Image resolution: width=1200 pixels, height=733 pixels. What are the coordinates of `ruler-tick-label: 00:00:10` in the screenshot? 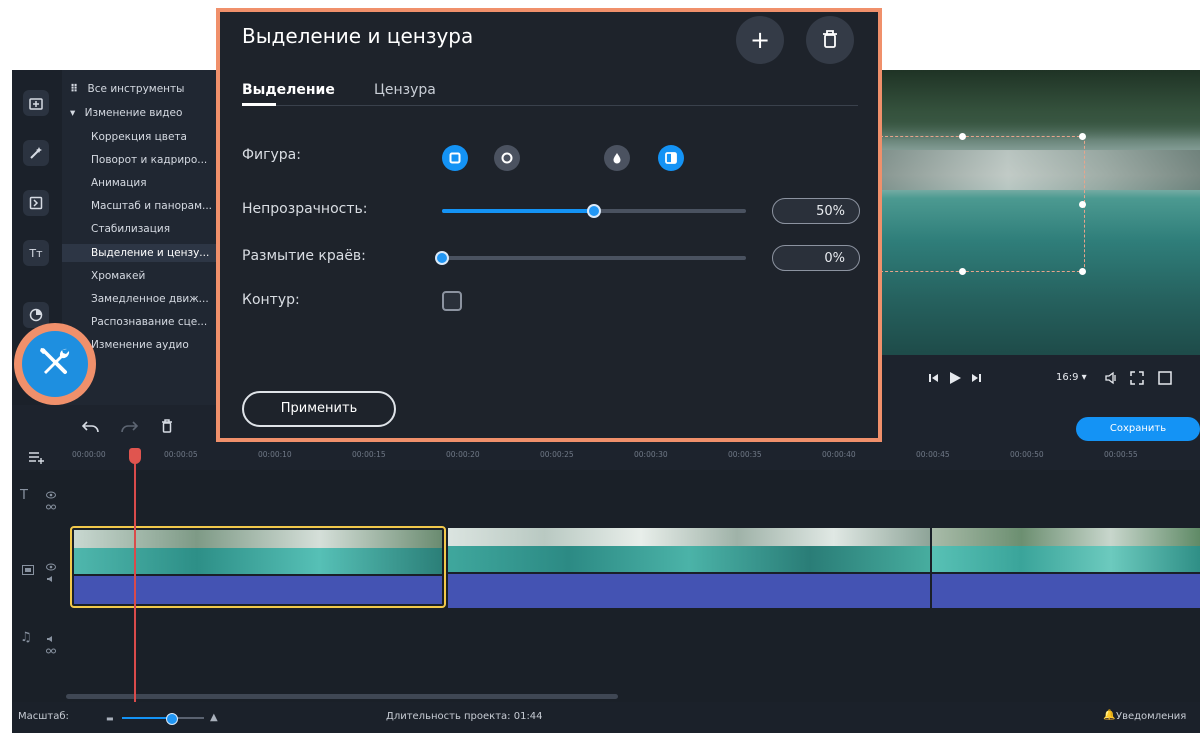 It's located at (275, 454).